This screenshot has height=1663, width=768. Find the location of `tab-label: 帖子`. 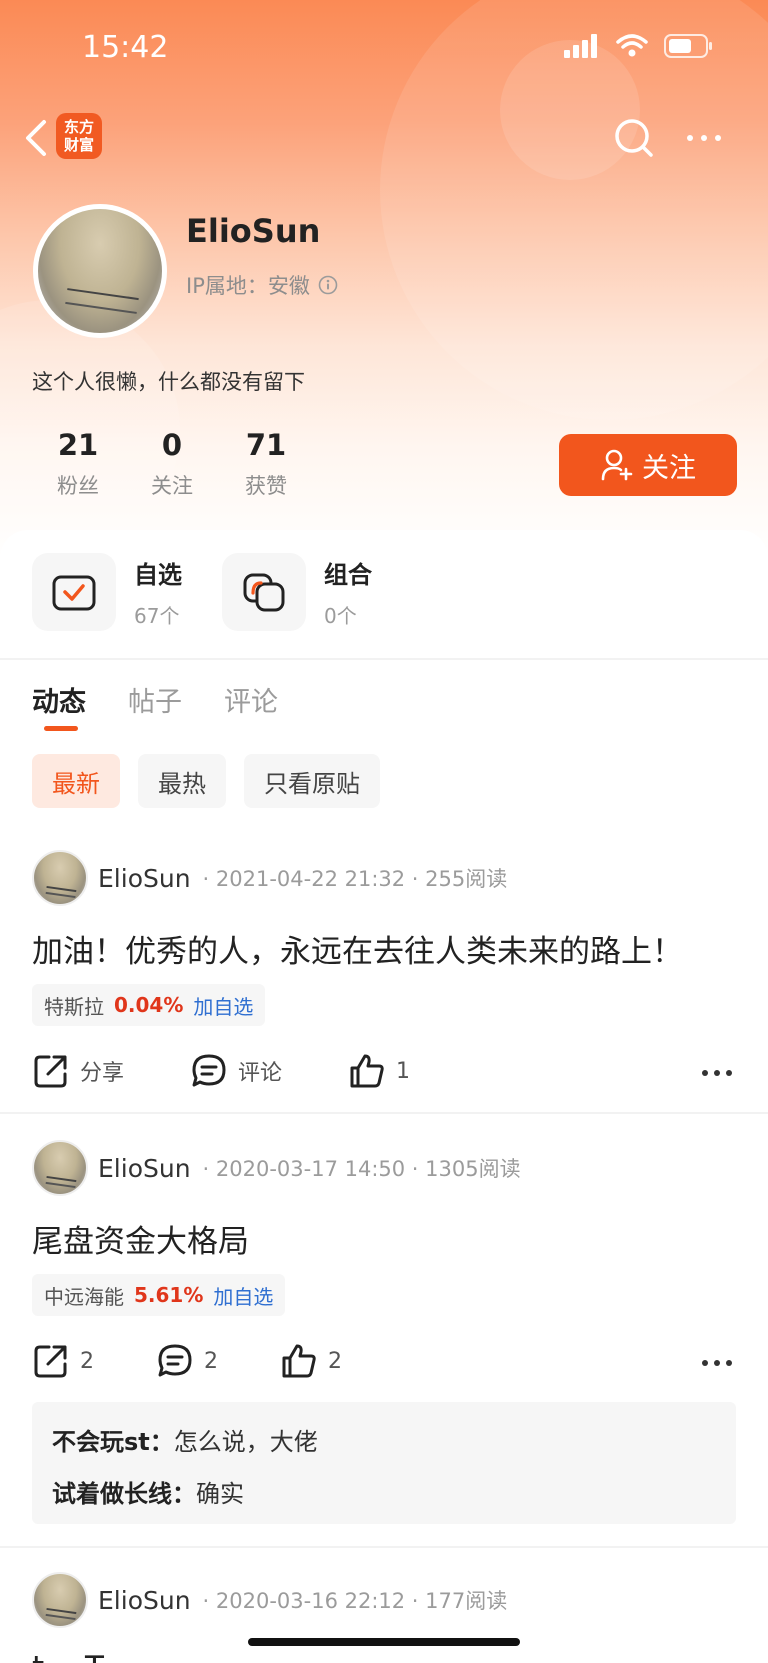

tab-label: 帖子 is located at coordinates (155, 702).